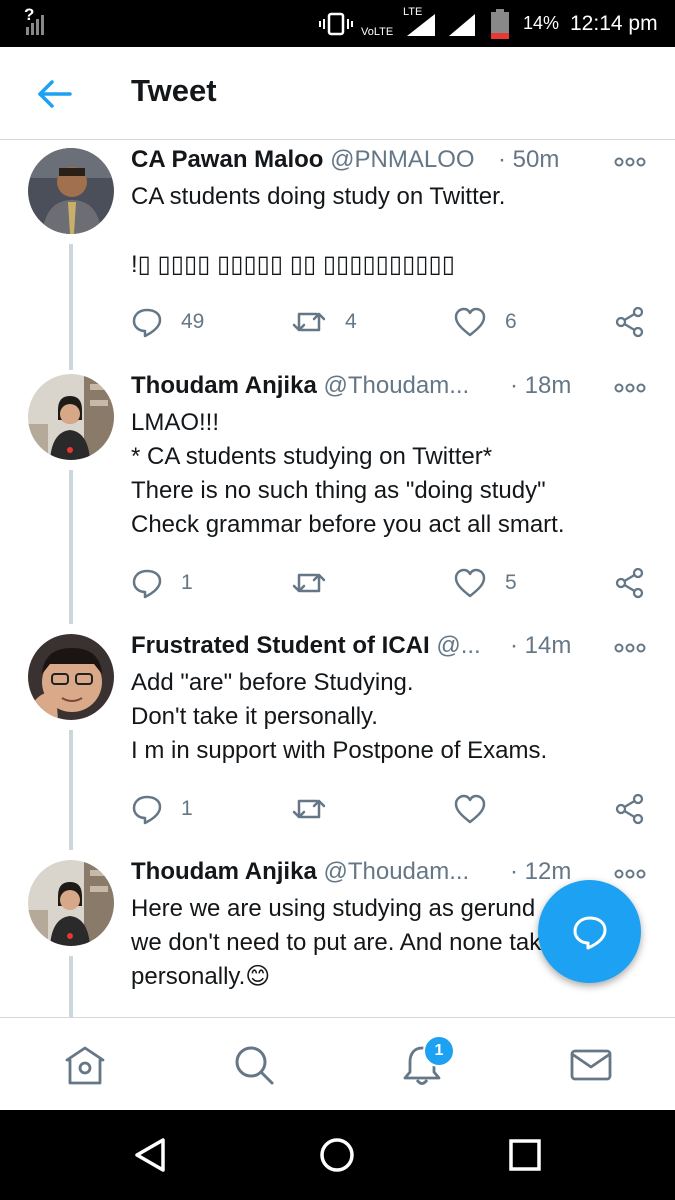 This screenshot has height=1200, width=675. What do you see at coordinates (541, 871) in the screenshot?
I see `tweet-time: · 12m` at bounding box center [541, 871].